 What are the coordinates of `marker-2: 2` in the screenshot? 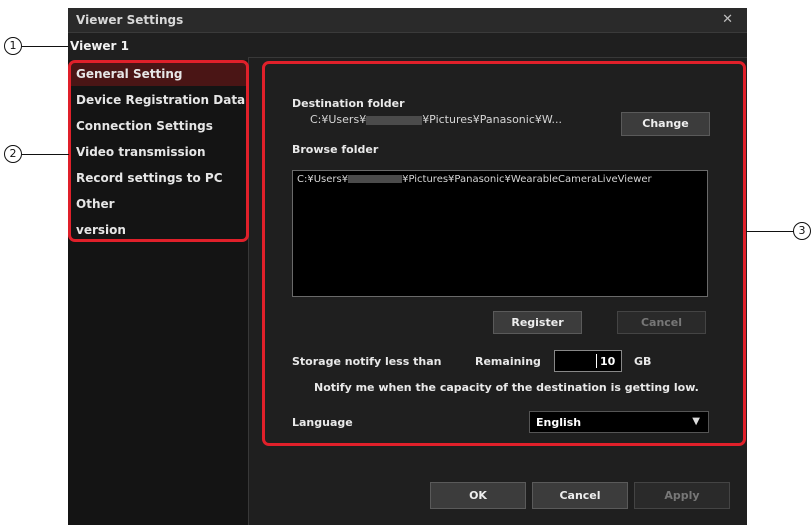 It's located at (13, 154).